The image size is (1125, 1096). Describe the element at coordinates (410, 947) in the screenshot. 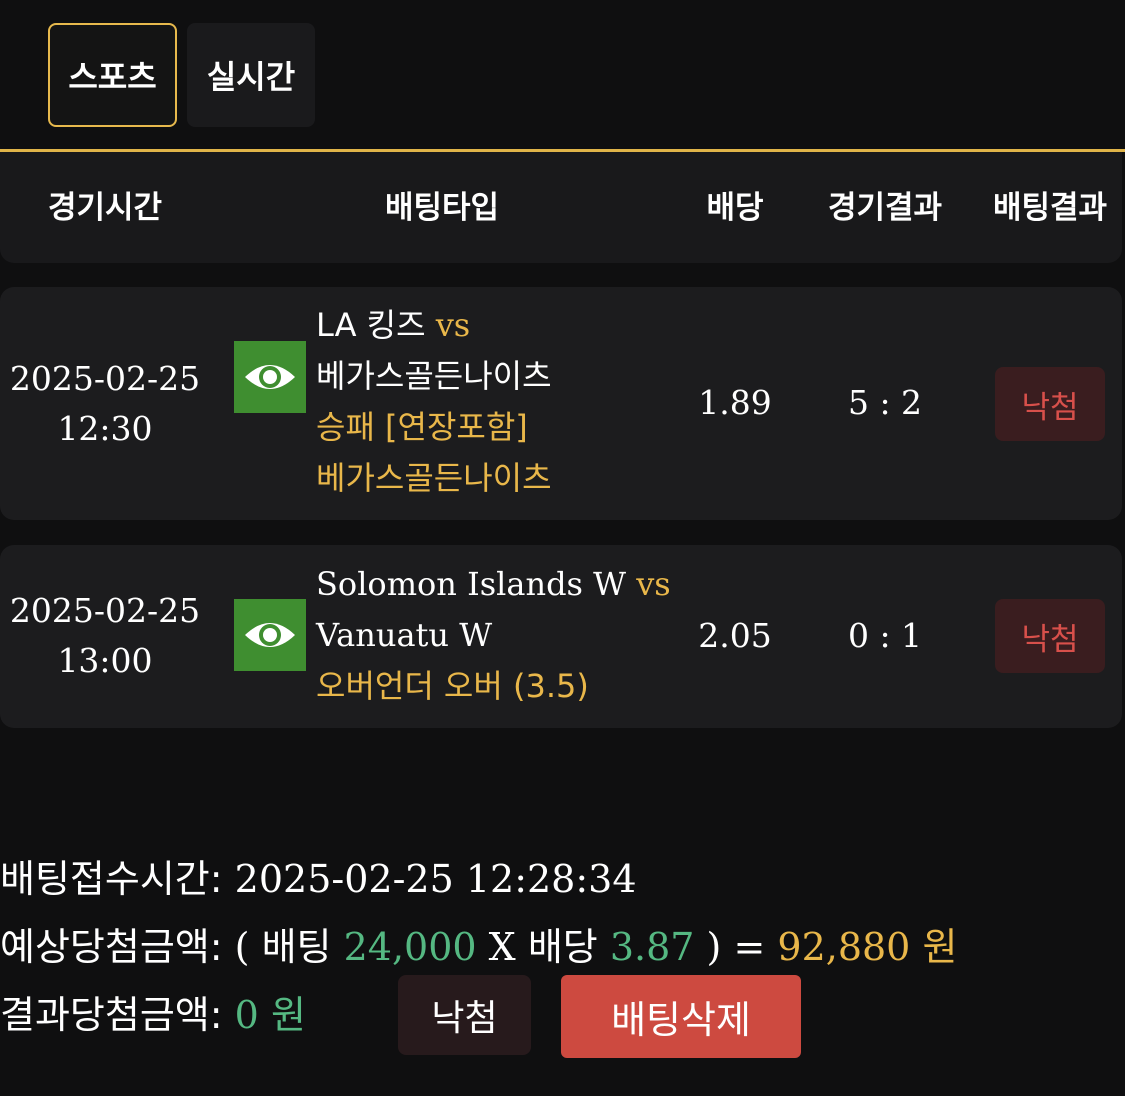

I see `stake-amount: 24,000` at that location.